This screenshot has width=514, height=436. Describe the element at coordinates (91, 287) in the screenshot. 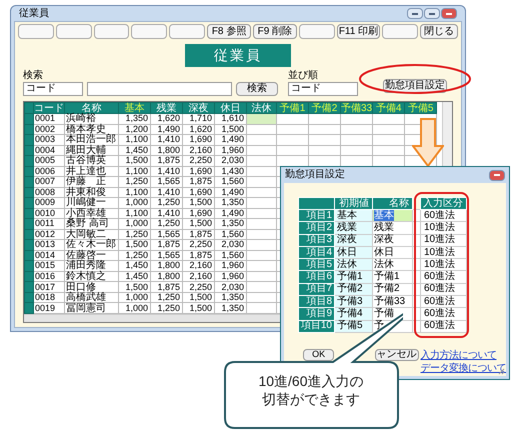

I see `table-cell: 田口修` at that location.